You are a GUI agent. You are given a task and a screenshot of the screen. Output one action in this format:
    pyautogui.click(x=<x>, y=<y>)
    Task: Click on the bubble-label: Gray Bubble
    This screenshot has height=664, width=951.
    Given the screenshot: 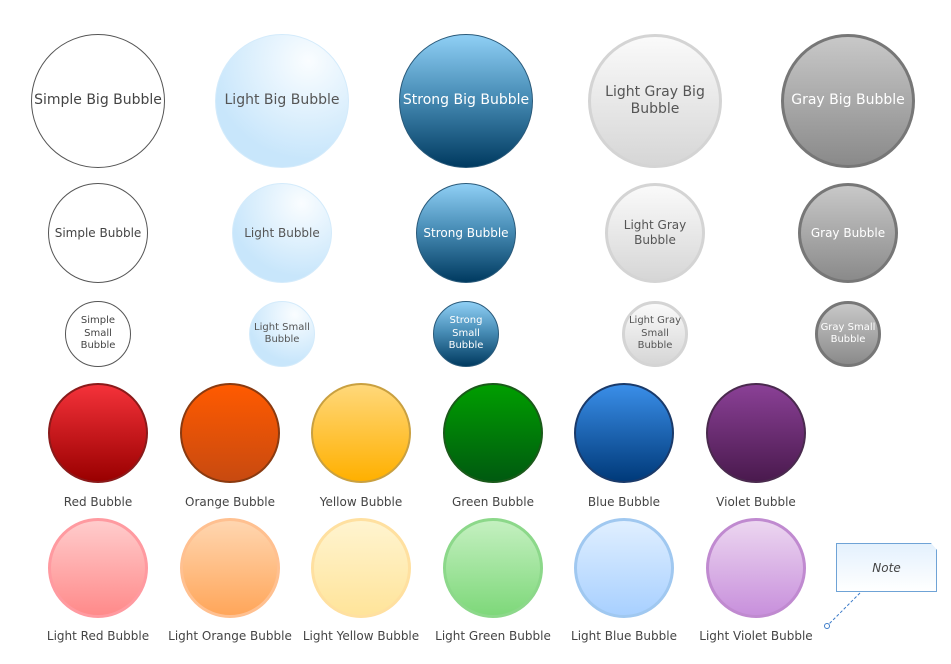 What is the action you would take?
    pyautogui.click(x=848, y=232)
    